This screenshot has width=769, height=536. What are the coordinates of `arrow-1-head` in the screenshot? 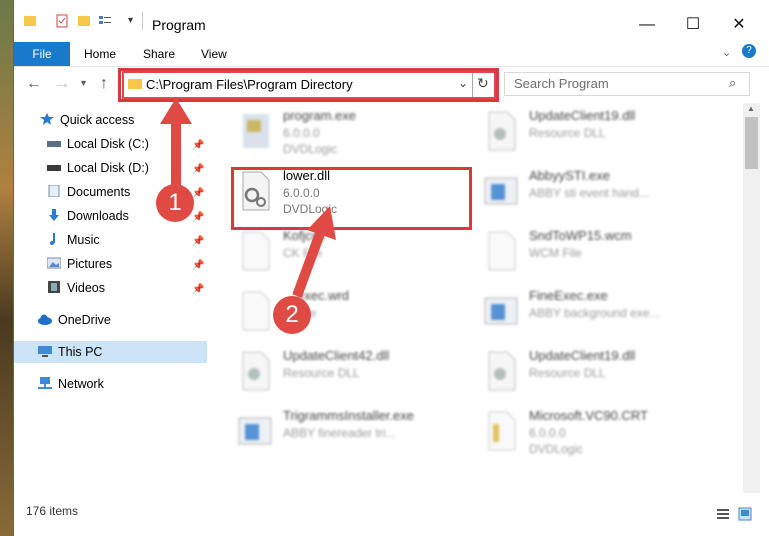 It's located at (176, 111).